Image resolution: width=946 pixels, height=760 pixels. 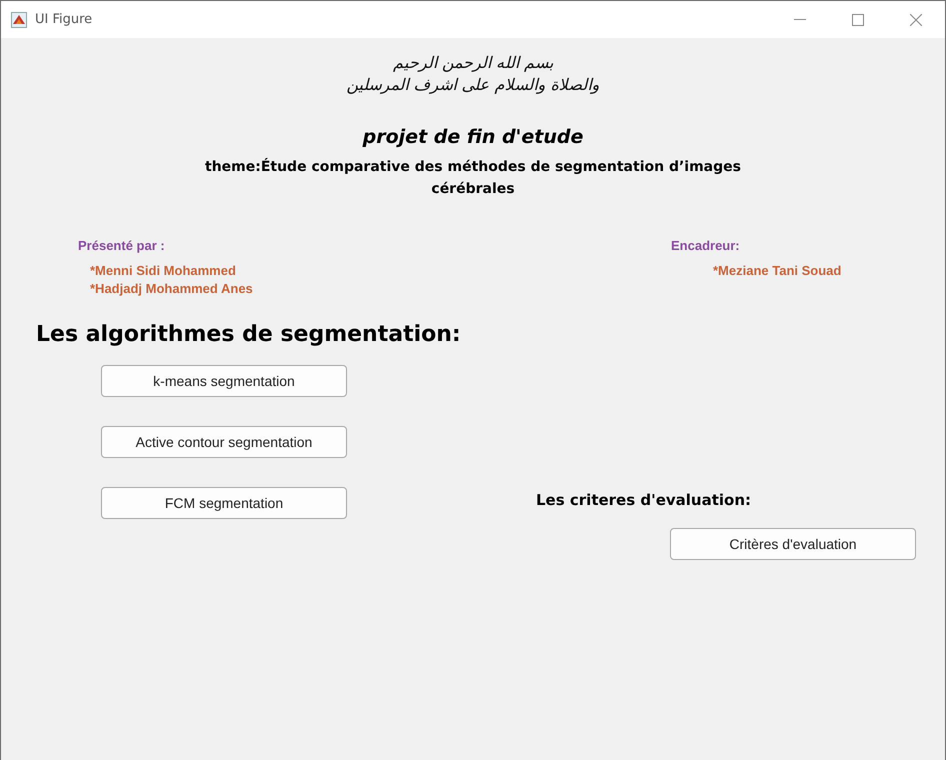 I want to click on segmentation-button: Active contour segmentation, so click(x=224, y=442).